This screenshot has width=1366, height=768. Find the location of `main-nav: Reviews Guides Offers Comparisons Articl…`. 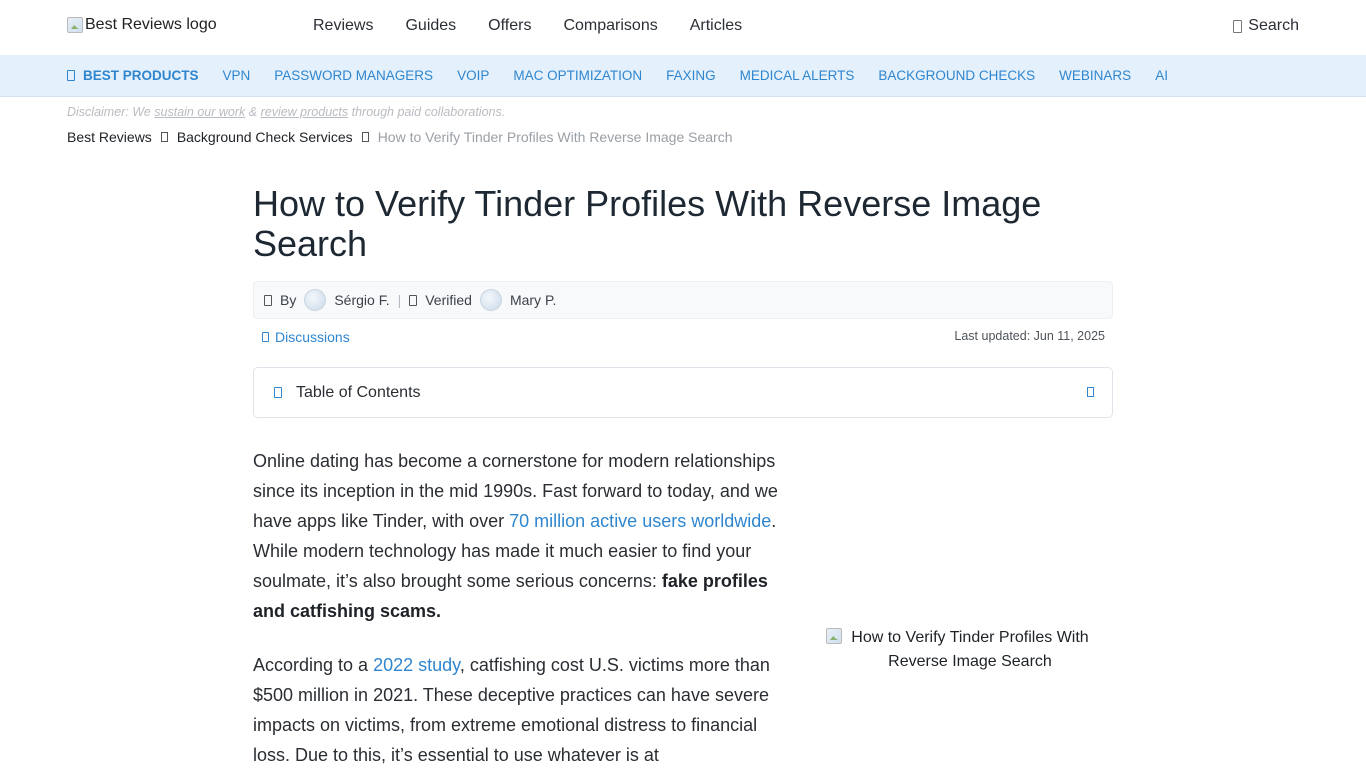

main-nav: Reviews Guides Offers Comparisons Articl… is located at coordinates (527, 26).